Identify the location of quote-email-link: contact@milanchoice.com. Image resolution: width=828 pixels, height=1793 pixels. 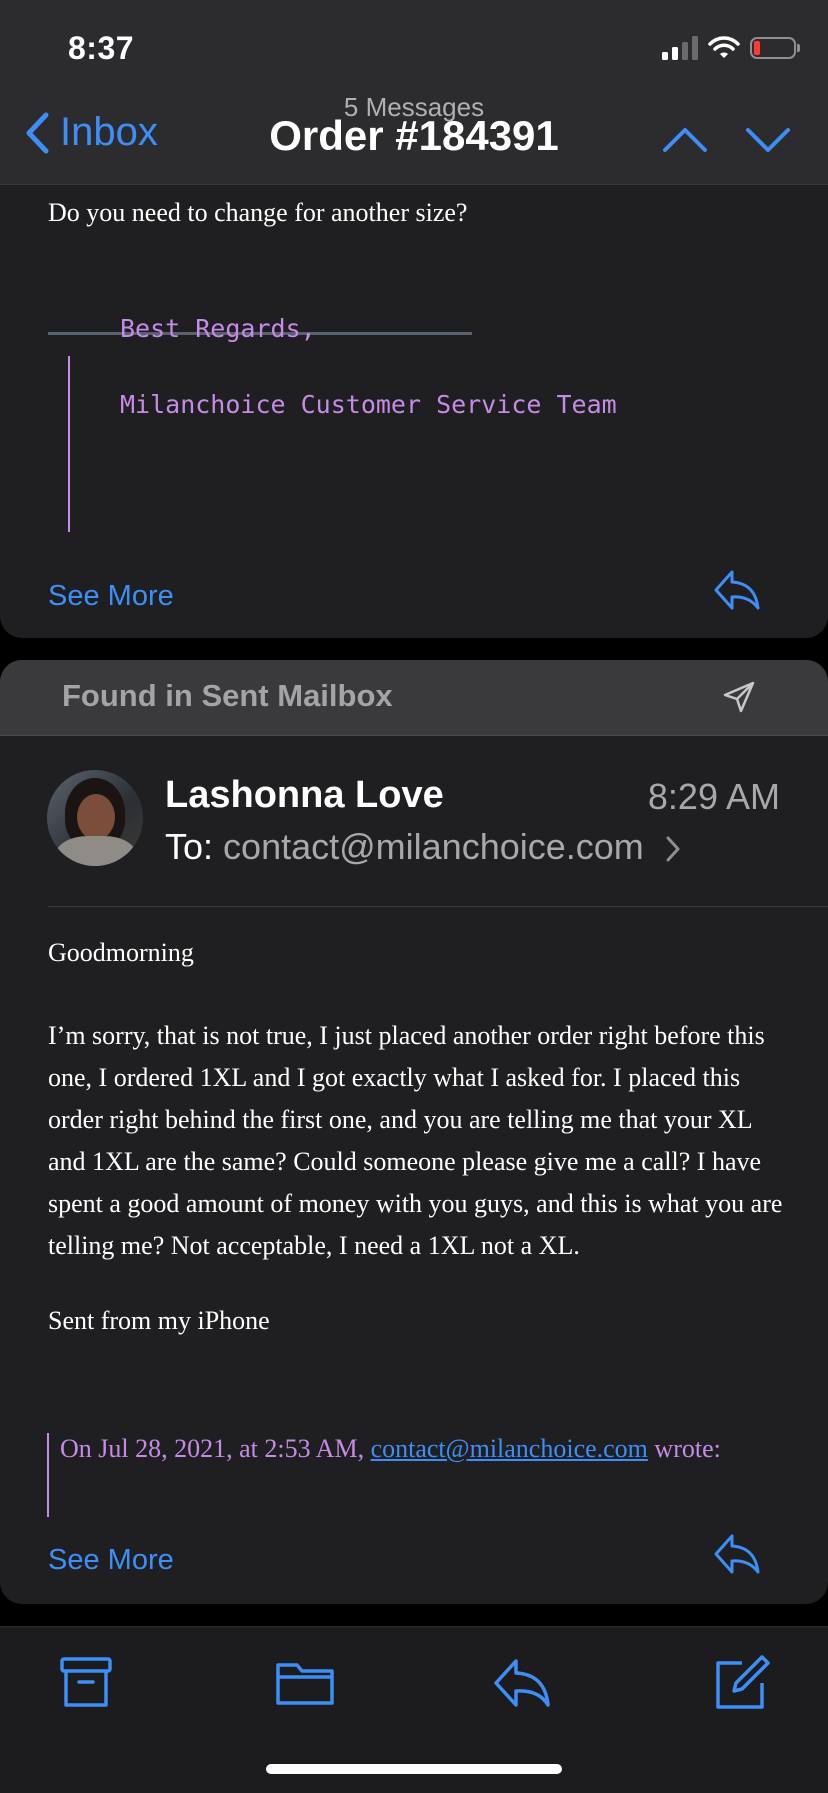
(509, 1448).